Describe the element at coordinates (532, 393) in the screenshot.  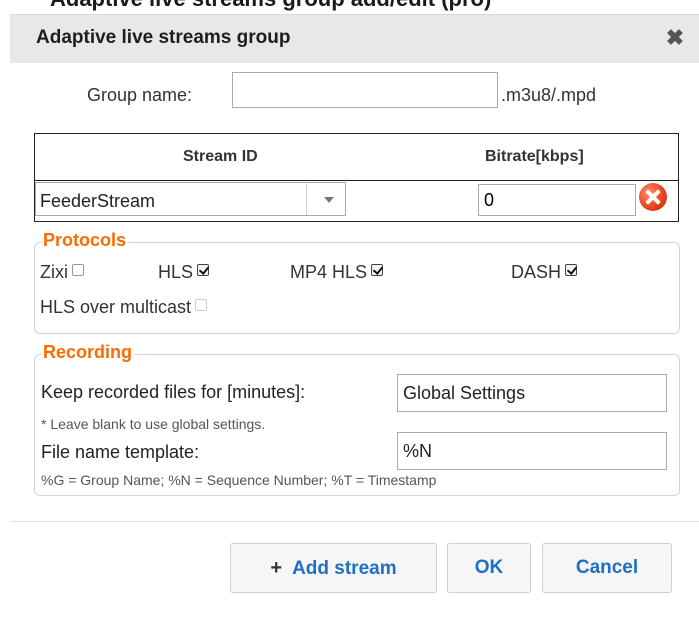
I see `keep-files-input` at that location.